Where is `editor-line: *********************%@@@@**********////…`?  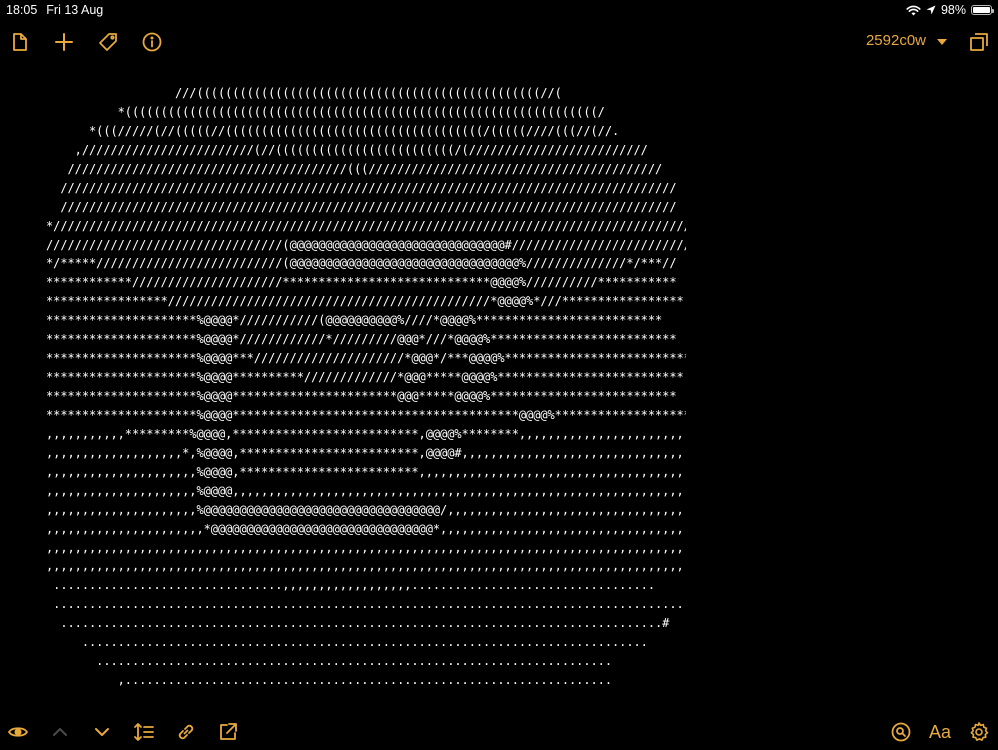
editor-line: *********************%@@@@**********////… is located at coordinates (366, 377).